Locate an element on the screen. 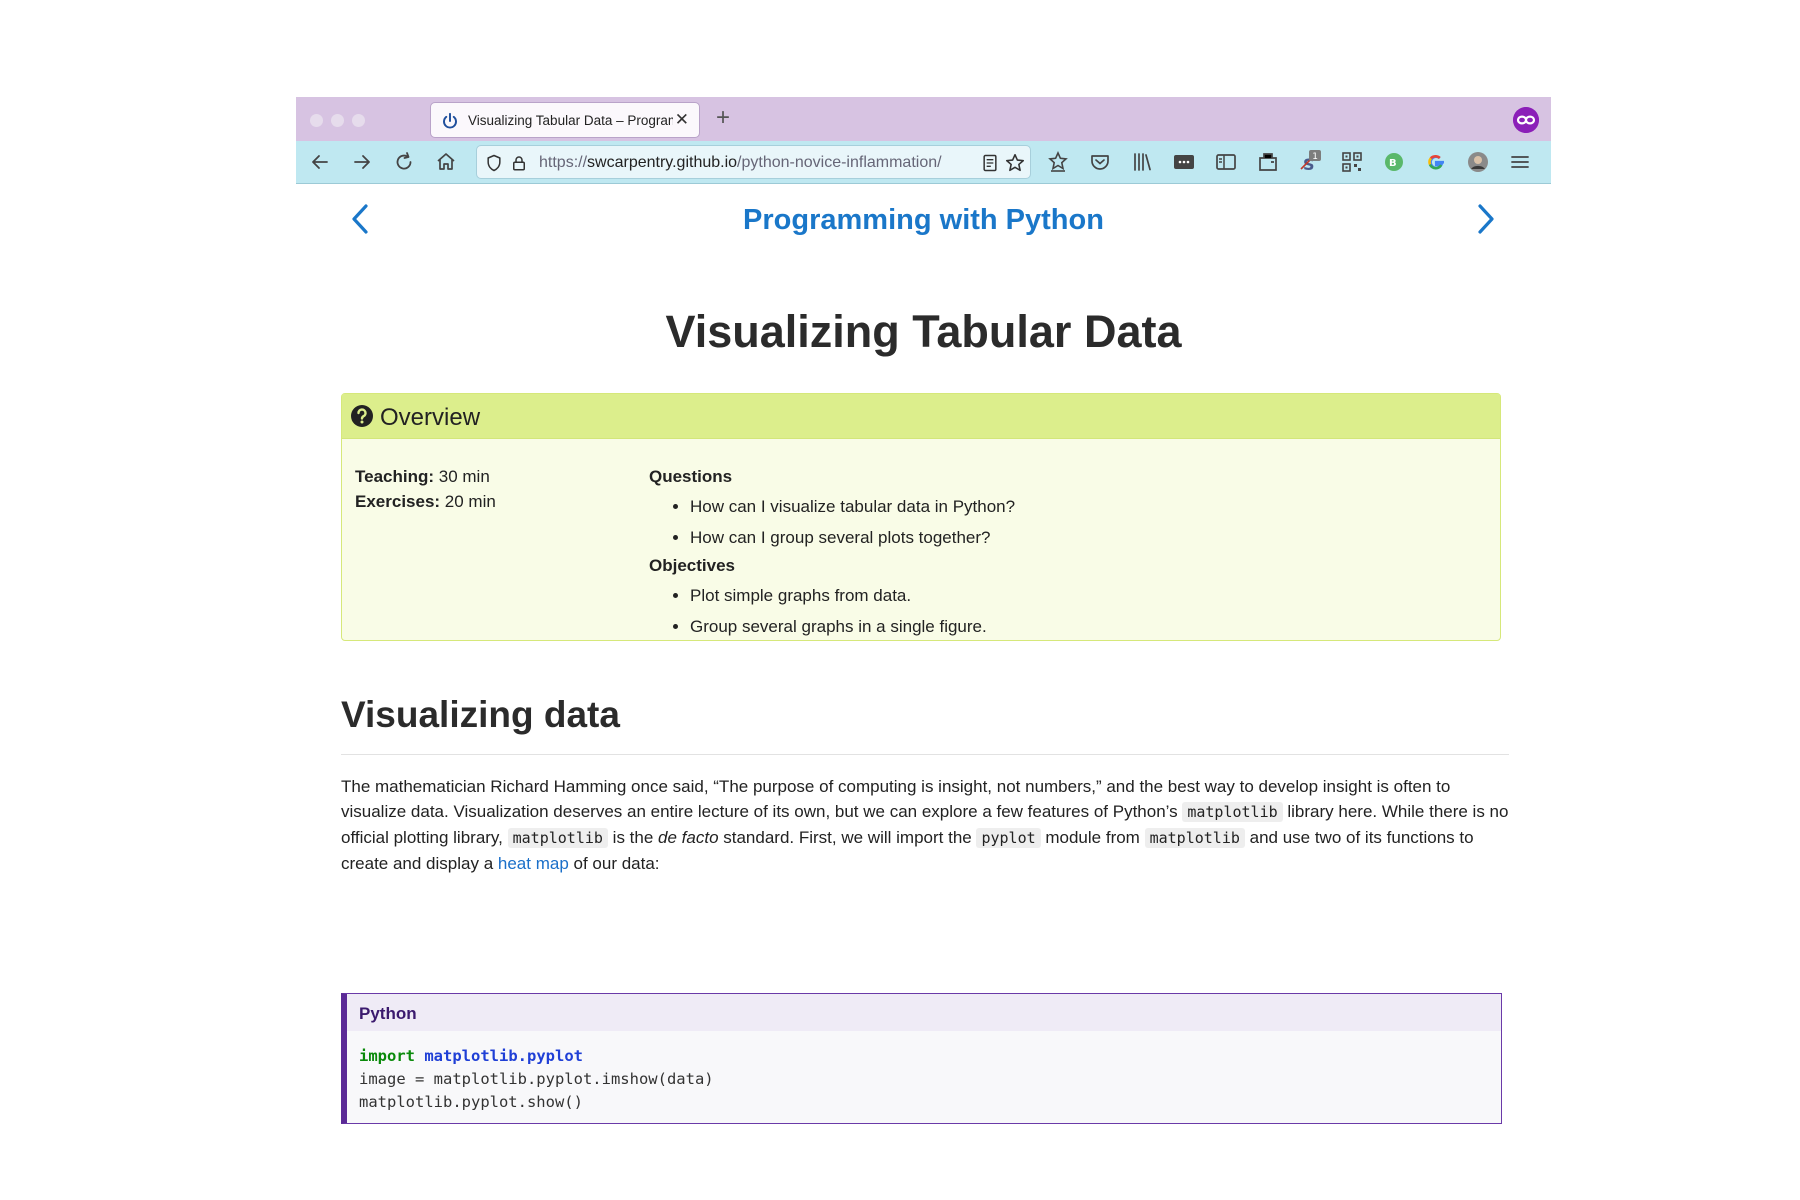  teaching-time: Teaching: 30 min is located at coordinates (425, 476).